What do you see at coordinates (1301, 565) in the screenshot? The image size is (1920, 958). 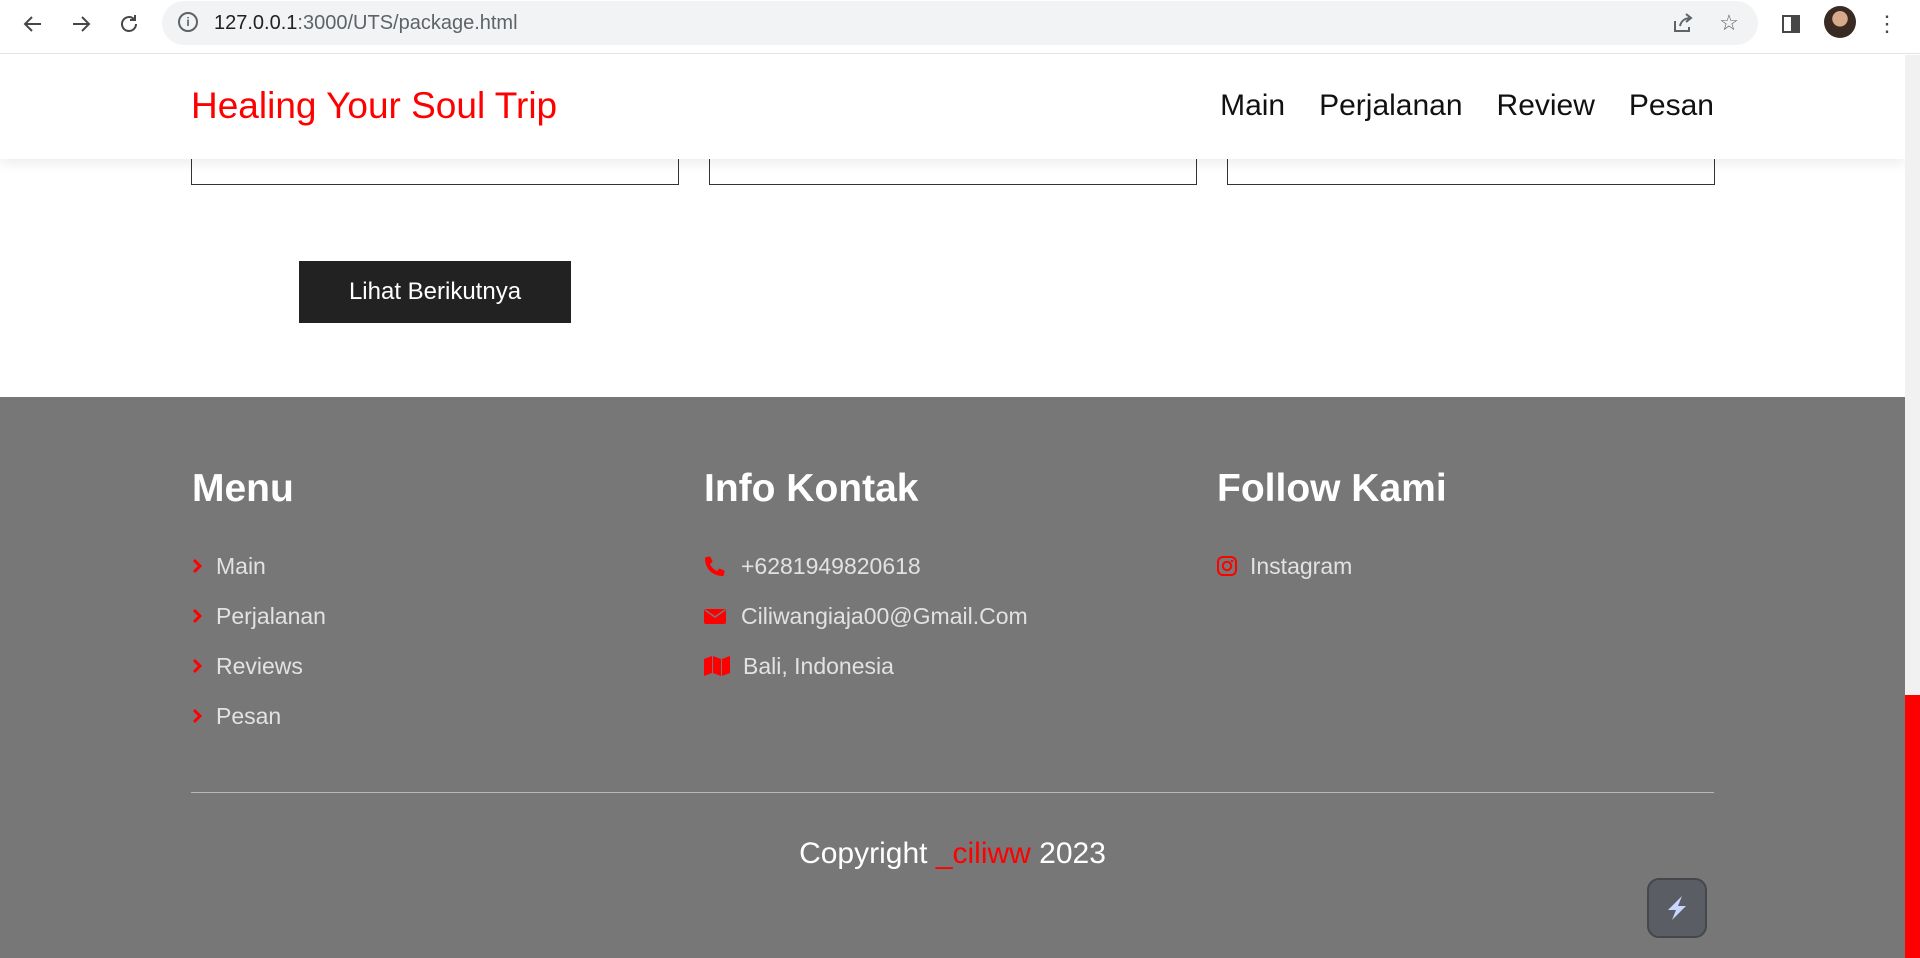 I see `instagram-label: Instagram` at bounding box center [1301, 565].